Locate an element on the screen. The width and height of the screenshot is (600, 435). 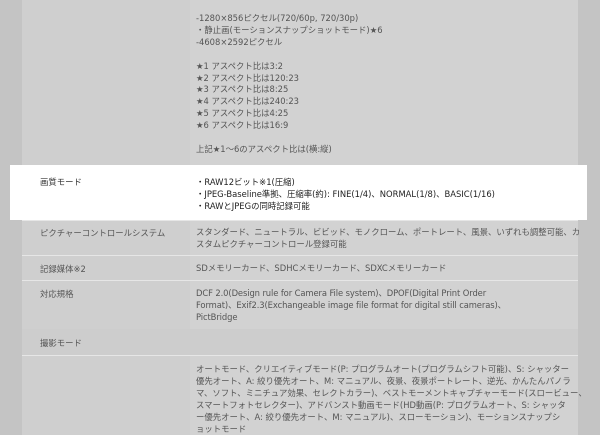
section-header-shooting-mode: 撮影モード is located at coordinates (300, 342).